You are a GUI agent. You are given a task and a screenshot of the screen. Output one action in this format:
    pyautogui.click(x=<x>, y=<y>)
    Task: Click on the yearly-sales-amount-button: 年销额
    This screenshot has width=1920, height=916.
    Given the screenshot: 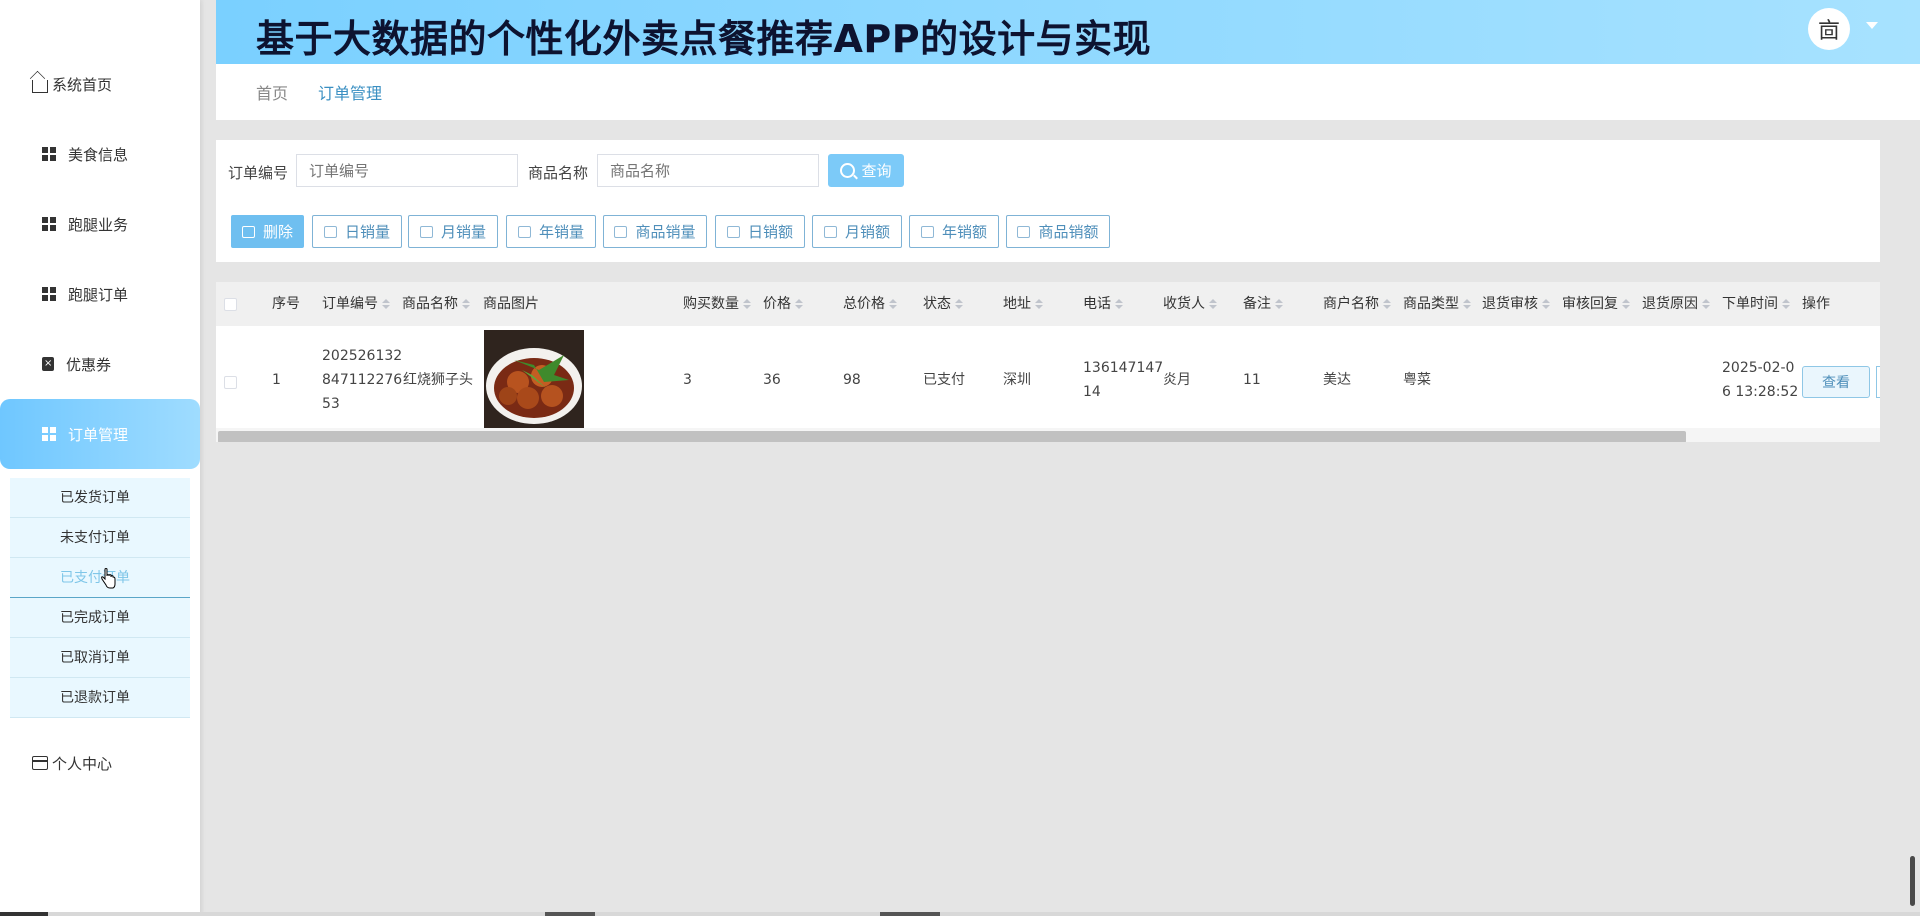 What is the action you would take?
    pyautogui.click(x=954, y=231)
    